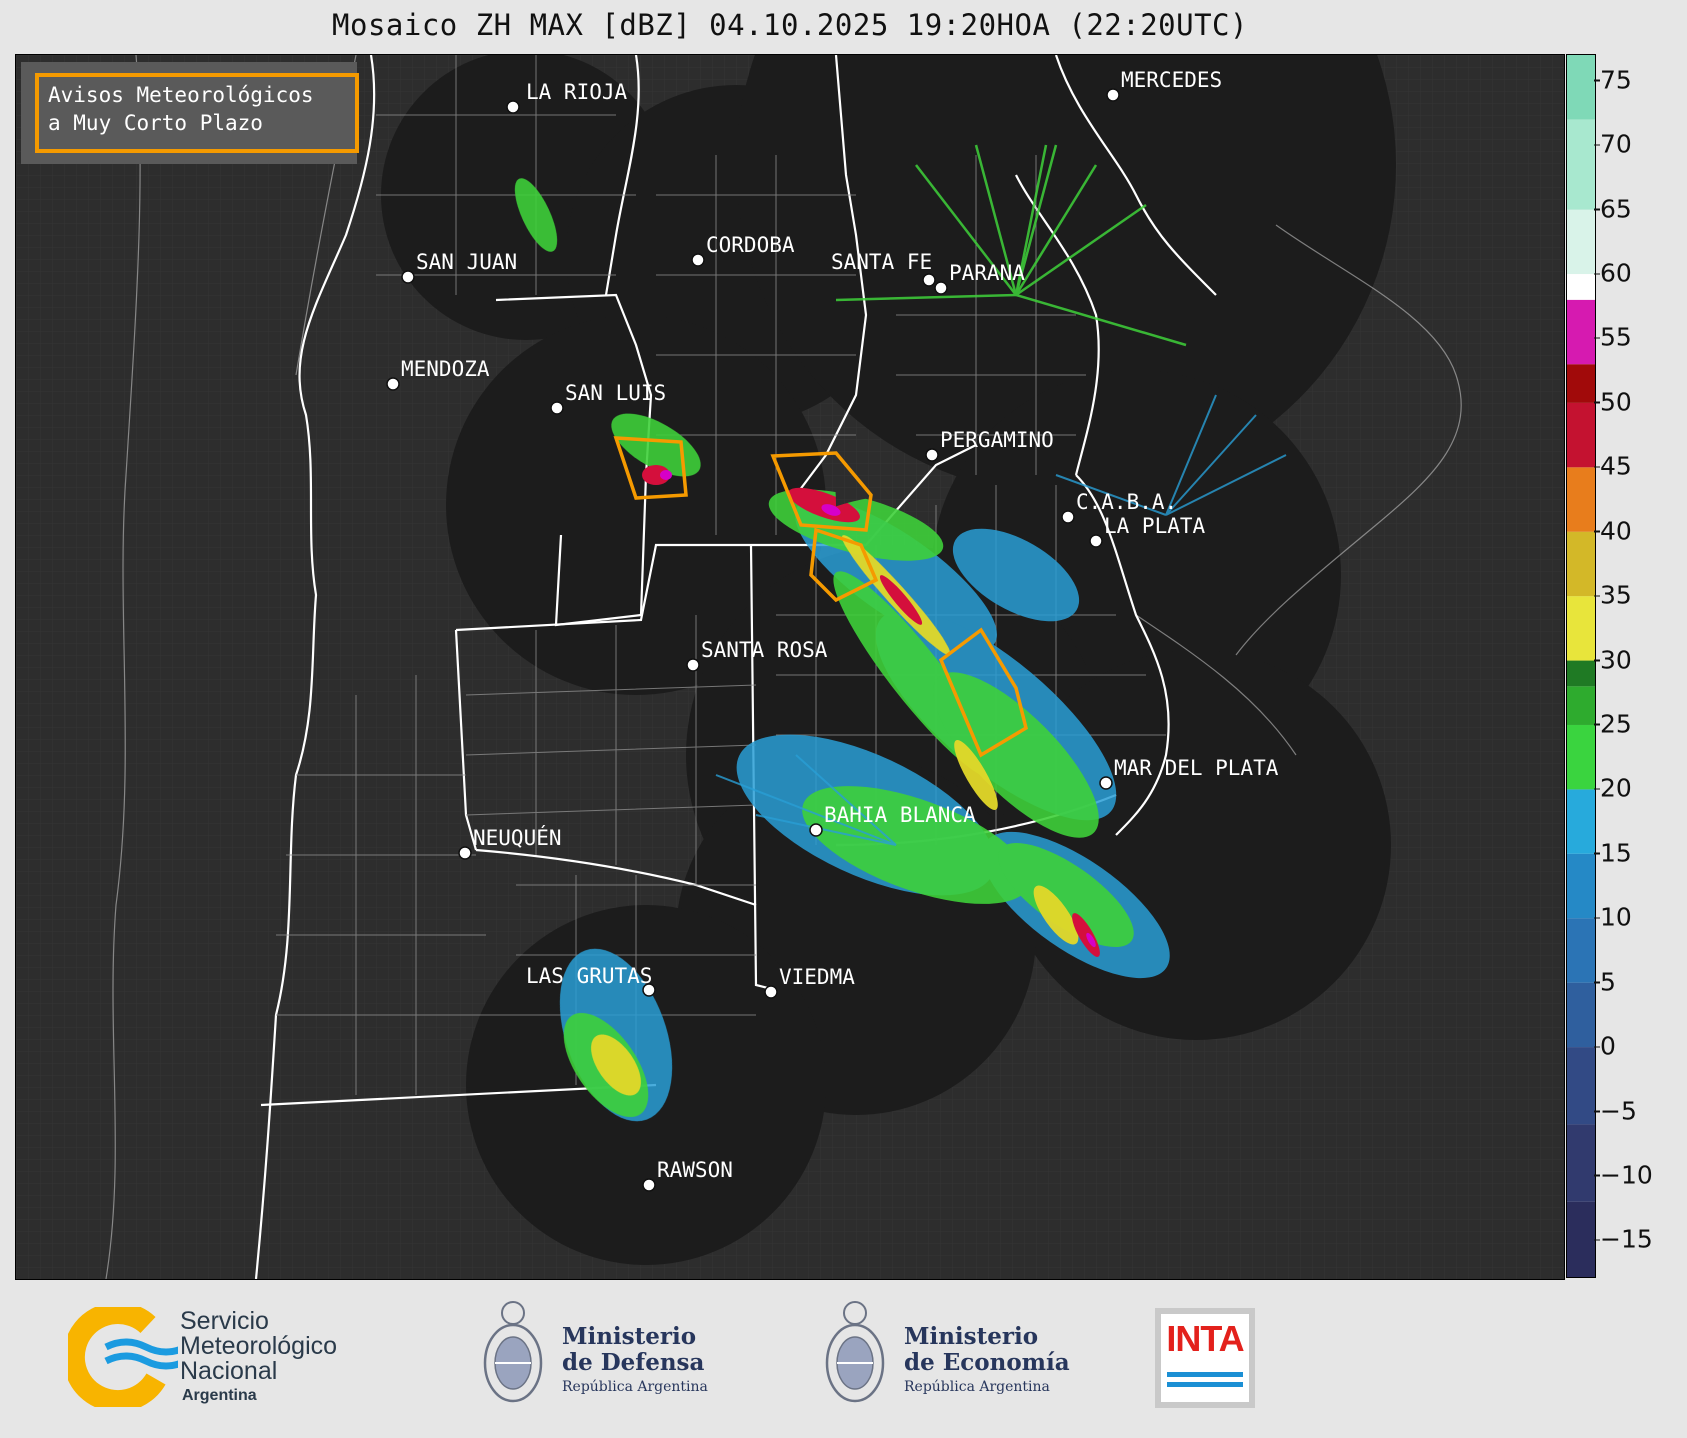  Describe the element at coordinates (1623, 1175) in the screenshot. I see `colorbar-tick-label: −10` at that location.